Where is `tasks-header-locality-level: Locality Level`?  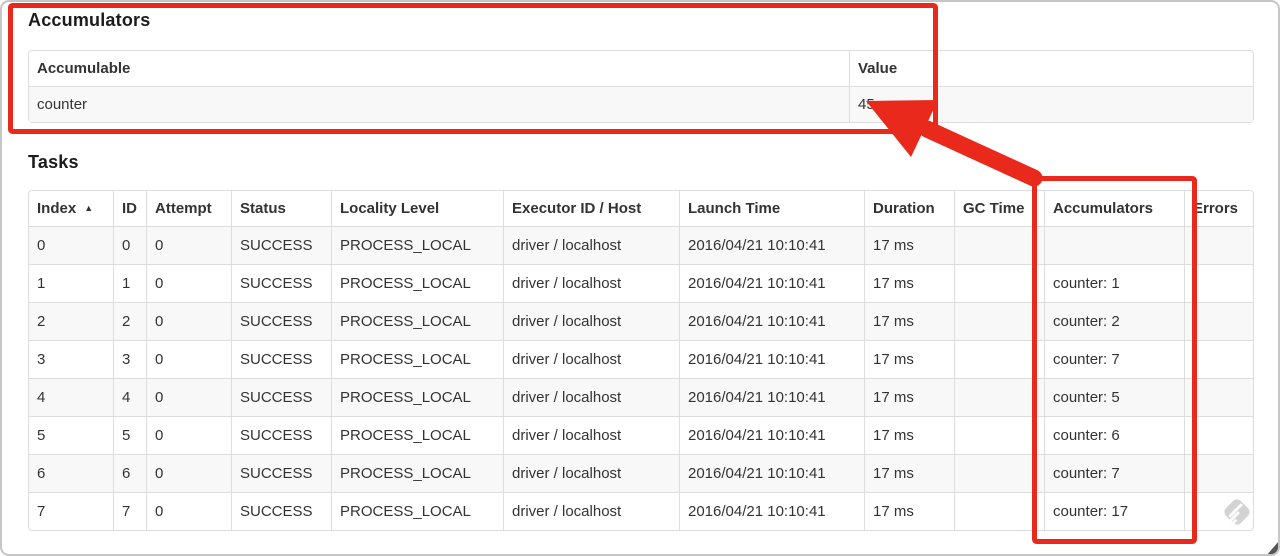
tasks-header-locality-level: Locality Level is located at coordinates (417, 208).